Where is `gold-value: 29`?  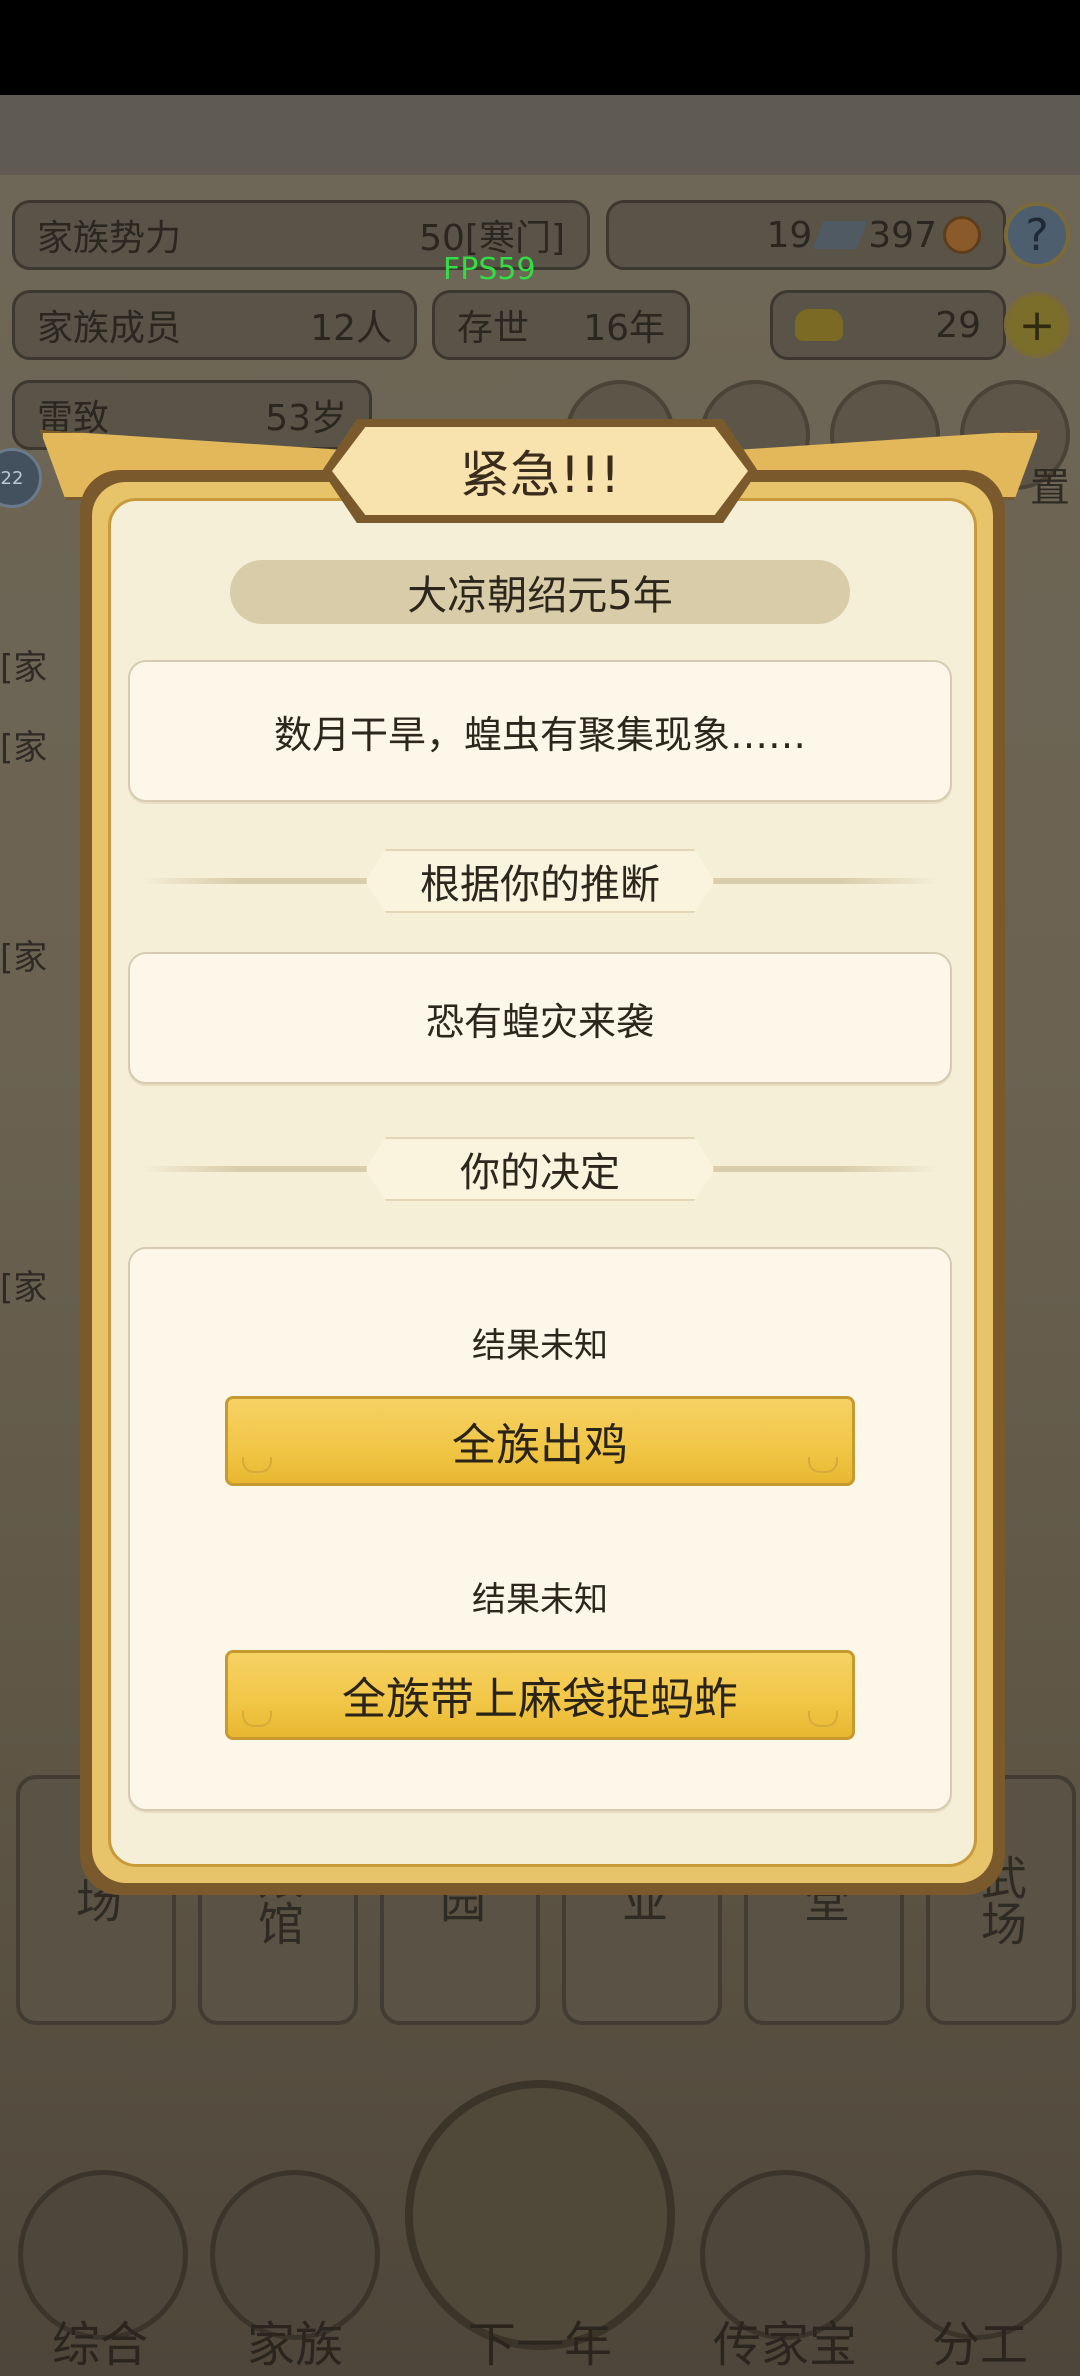 gold-value: 29 is located at coordinates (958, 325).